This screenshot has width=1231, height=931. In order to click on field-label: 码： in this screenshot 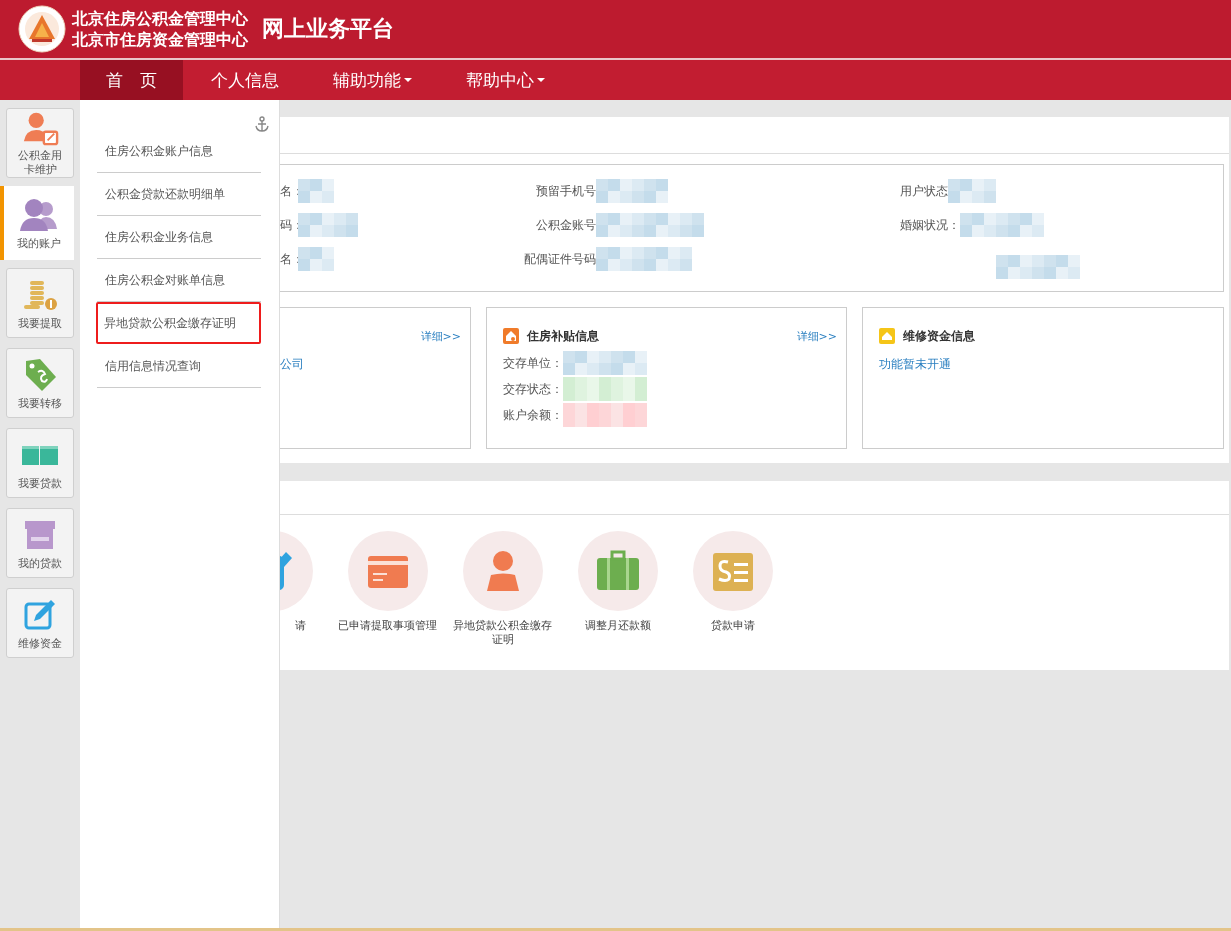, I will do `click(289, 225)`.